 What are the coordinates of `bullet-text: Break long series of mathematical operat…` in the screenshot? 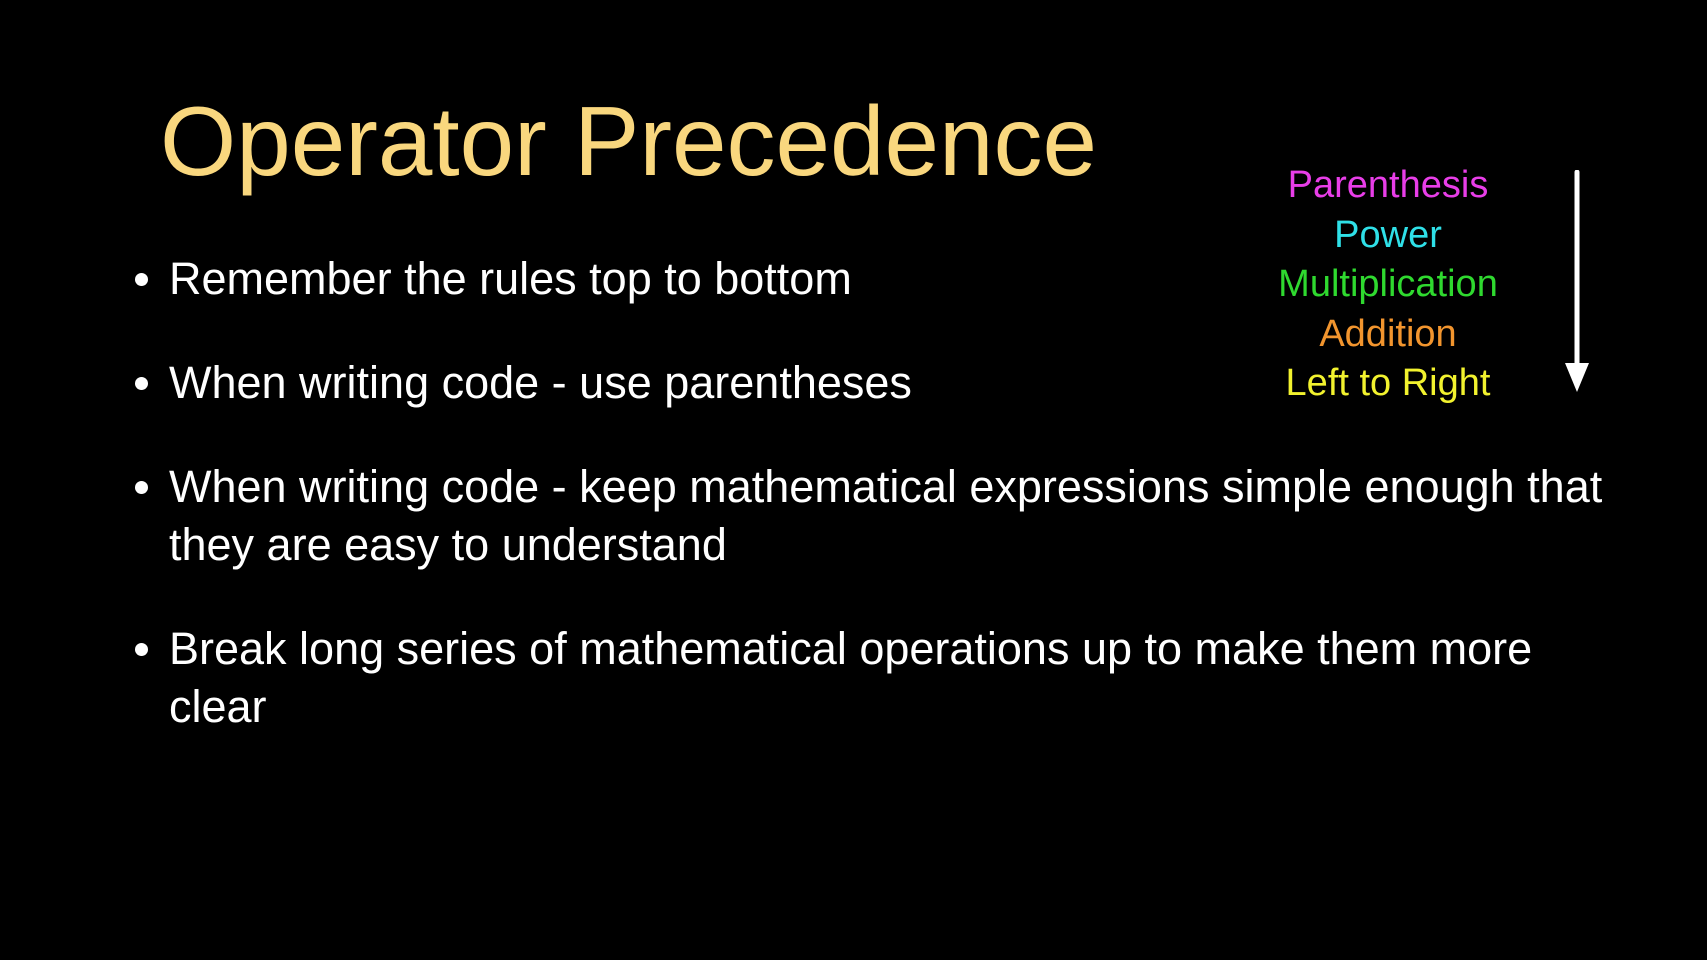 It's located at (851, 677).